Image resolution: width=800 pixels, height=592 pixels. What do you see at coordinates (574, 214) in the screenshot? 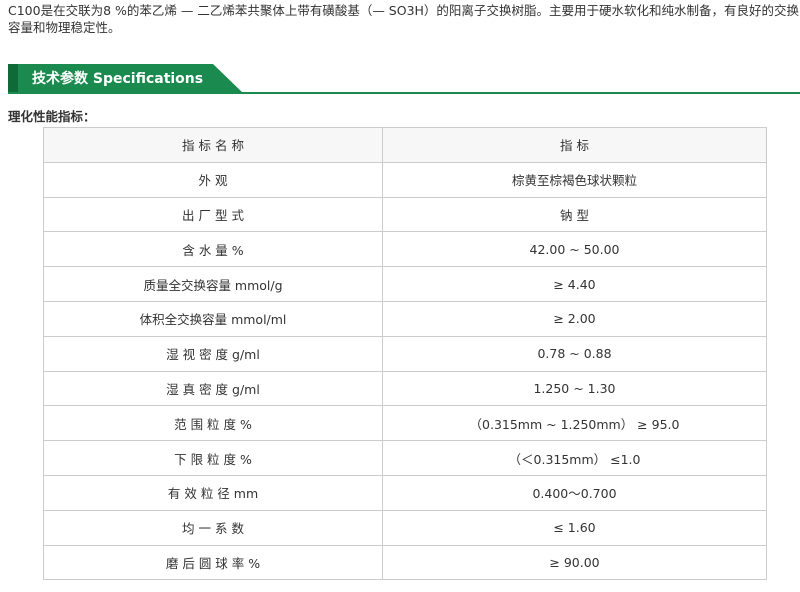
I see `row-value-cell: 钠 型` at bounding box center [574, 214].